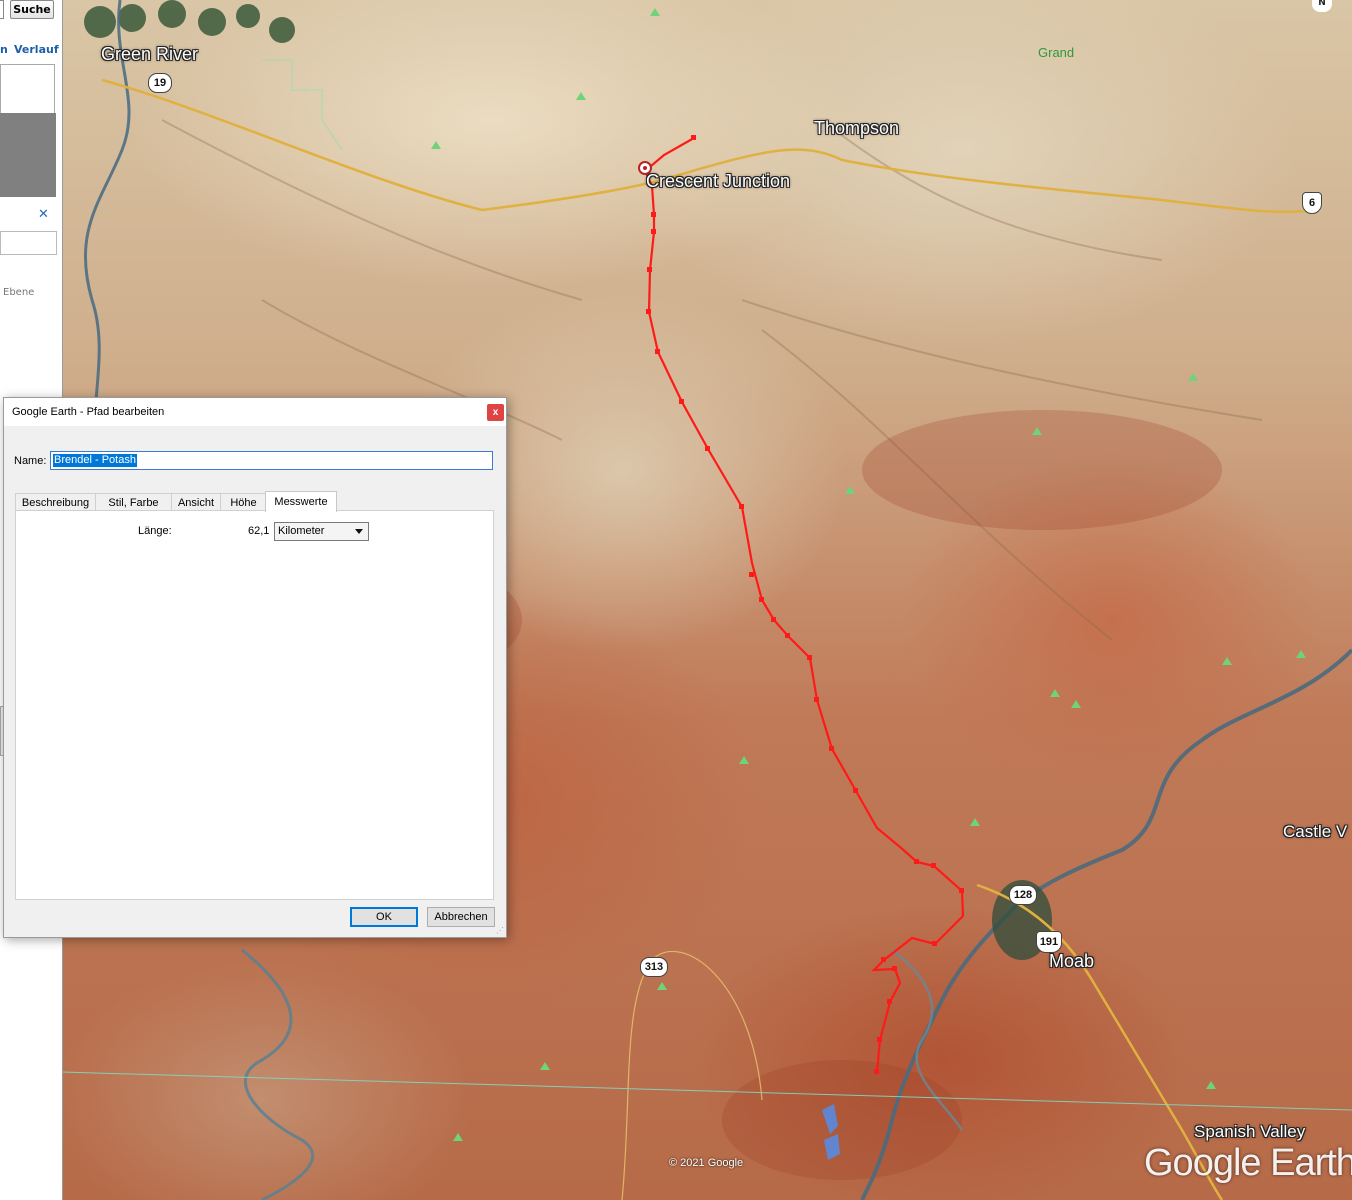 The height and width of the screenshot is (1200, 1352). What do you see at coordinates (4, 49) in the screenshot?
I see `tab-search: n` at bounding box center [4, 49].